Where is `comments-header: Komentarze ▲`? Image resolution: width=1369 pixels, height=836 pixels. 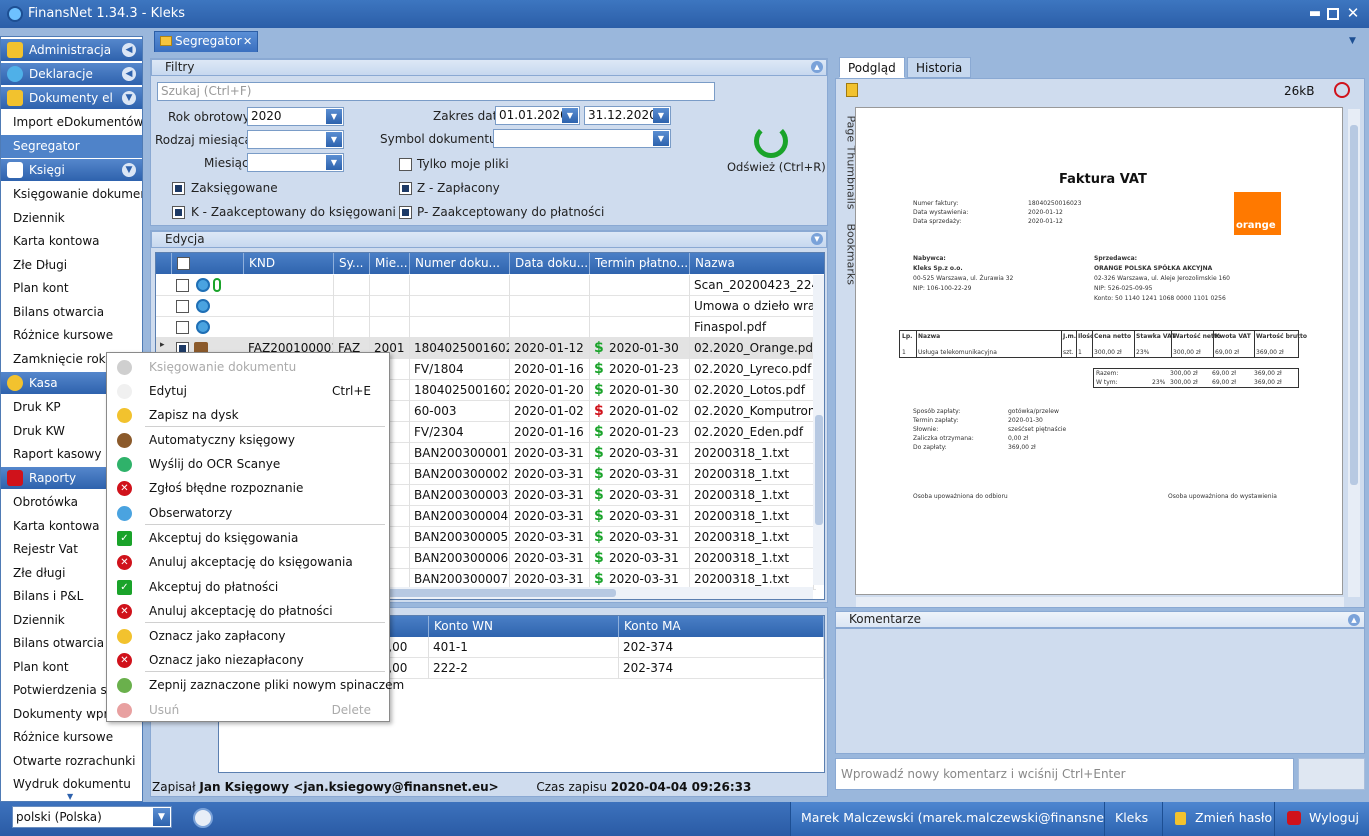 comments-header: Komentarze ▲ is located at coordinates (1100, 619).